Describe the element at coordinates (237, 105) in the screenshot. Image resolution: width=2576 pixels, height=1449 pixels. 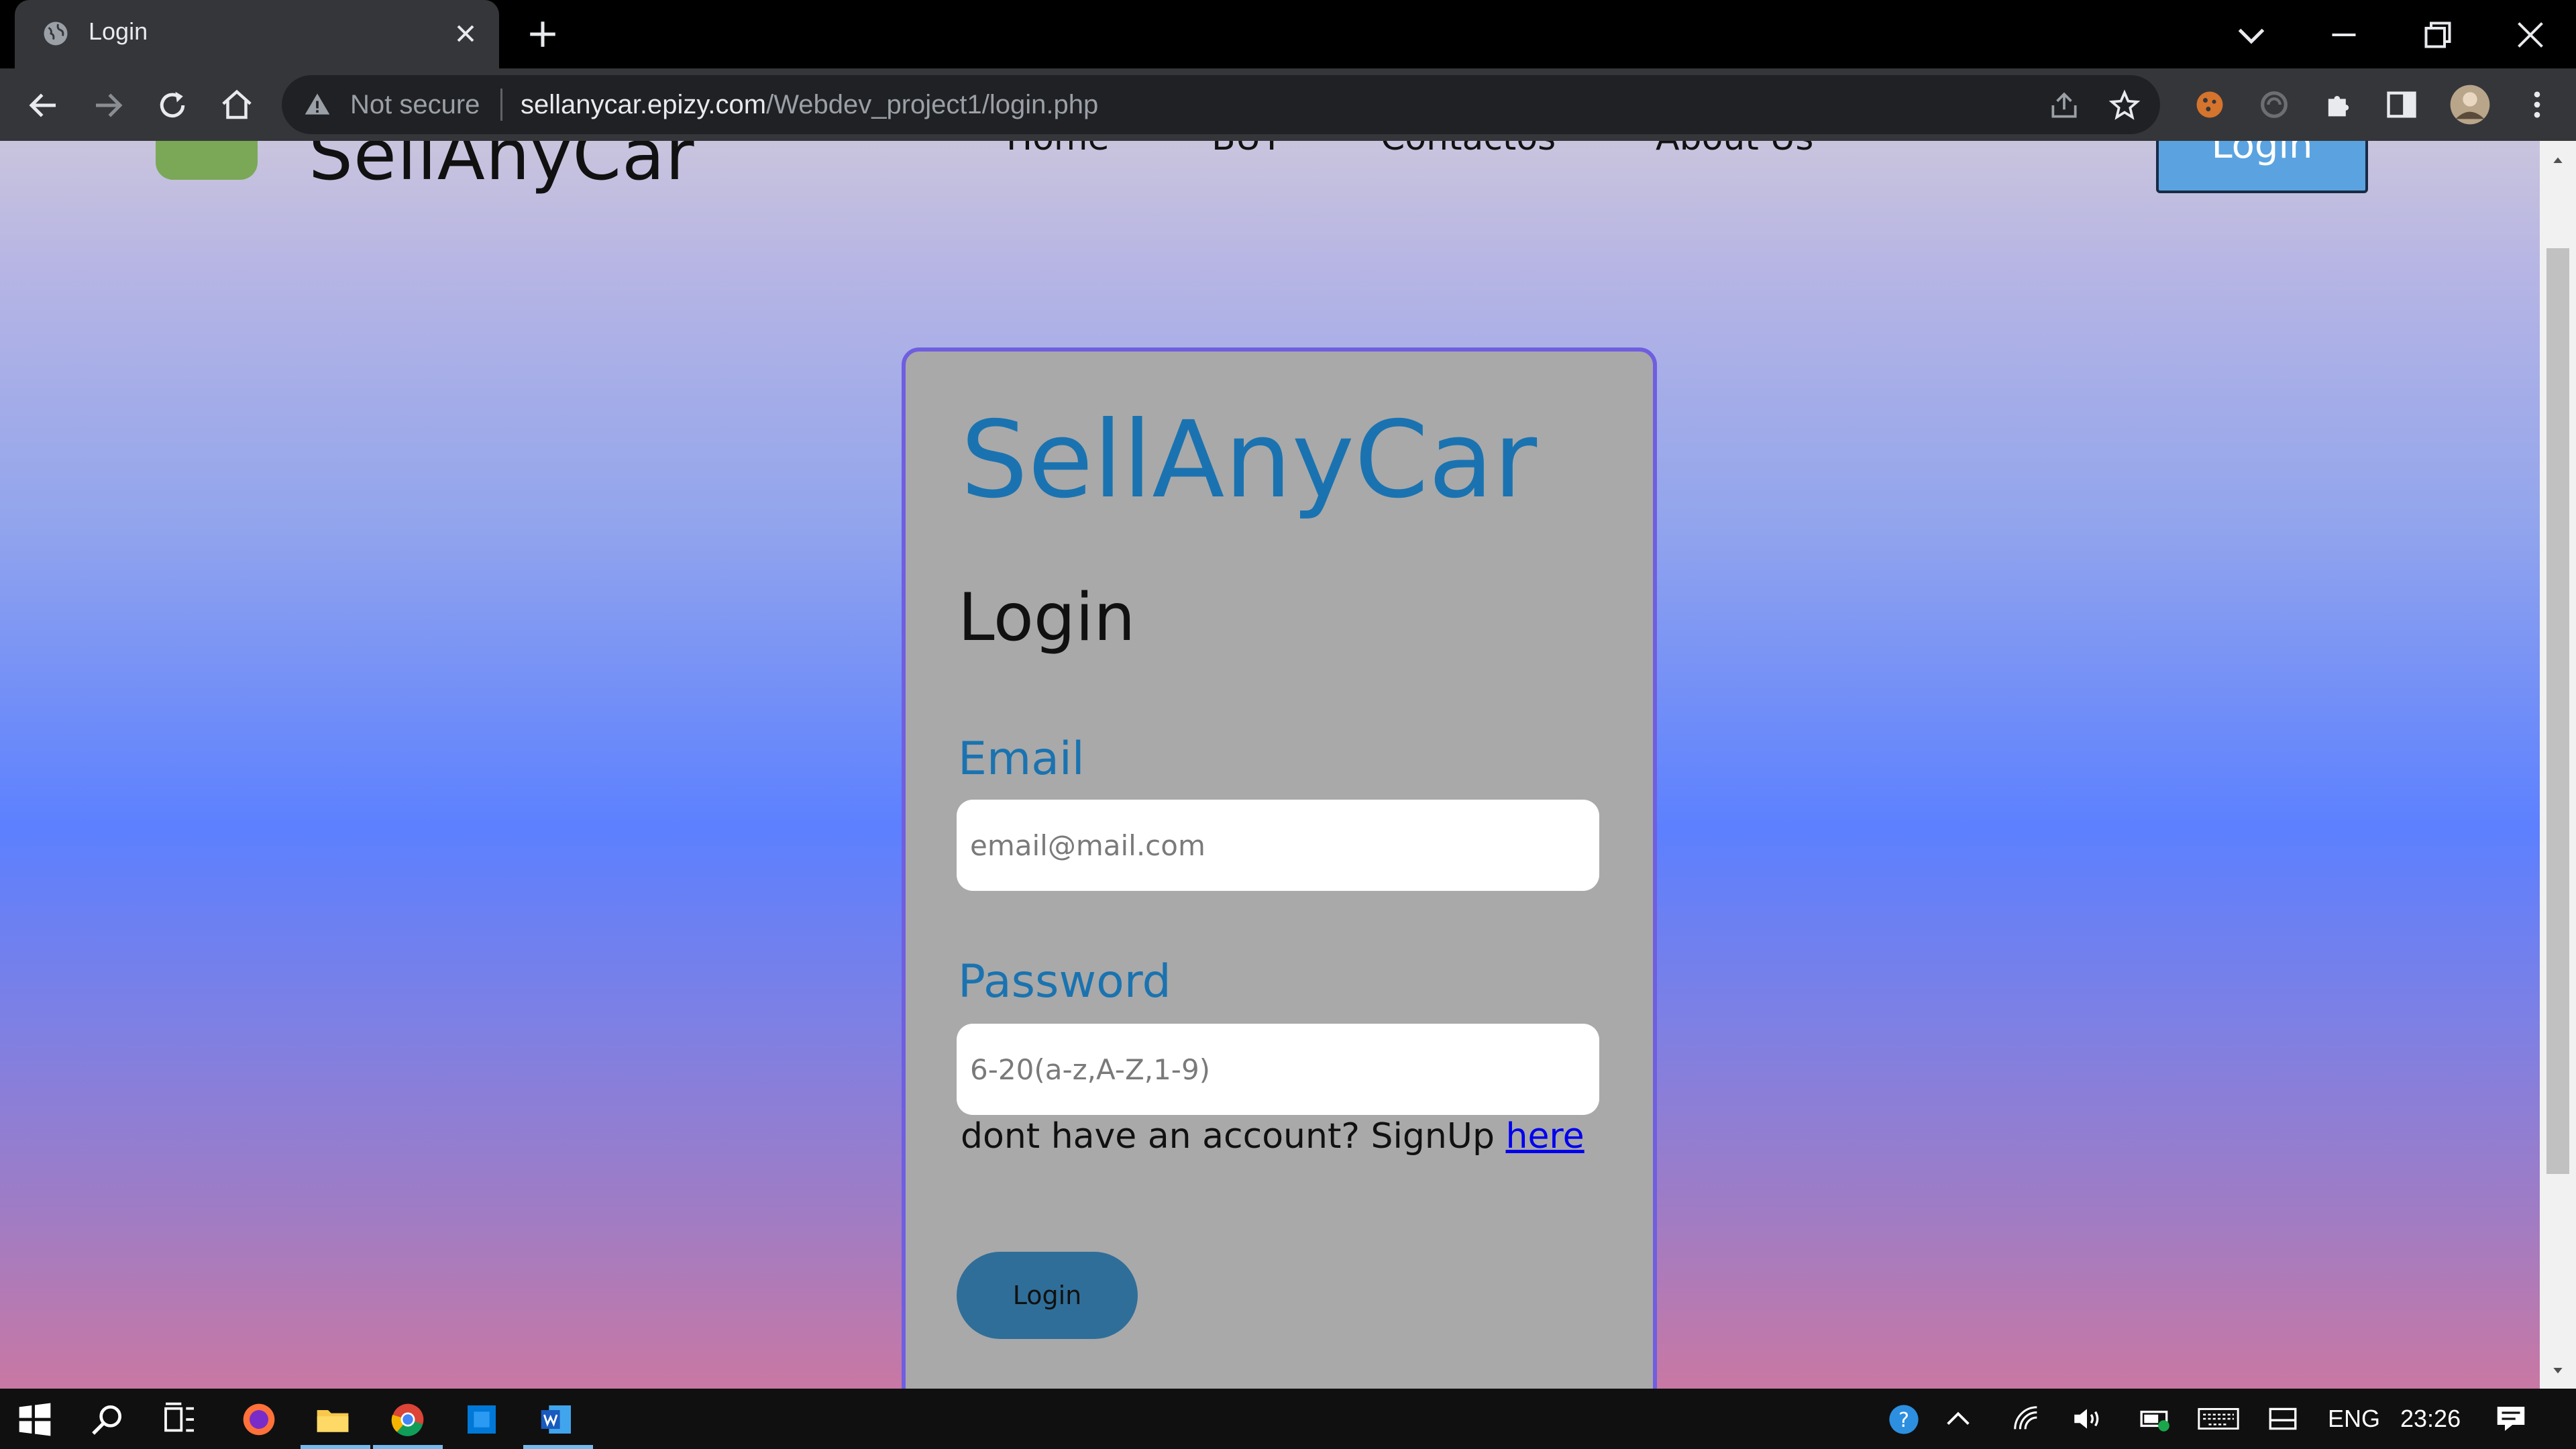
I see `home-icon` at that location.